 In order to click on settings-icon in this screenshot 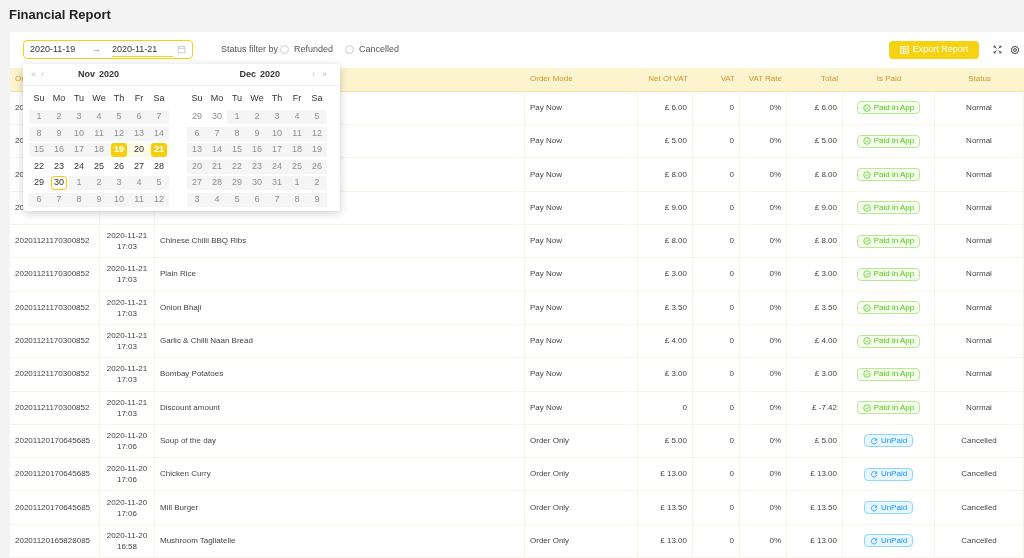, I will do `click(1015, 49)`.